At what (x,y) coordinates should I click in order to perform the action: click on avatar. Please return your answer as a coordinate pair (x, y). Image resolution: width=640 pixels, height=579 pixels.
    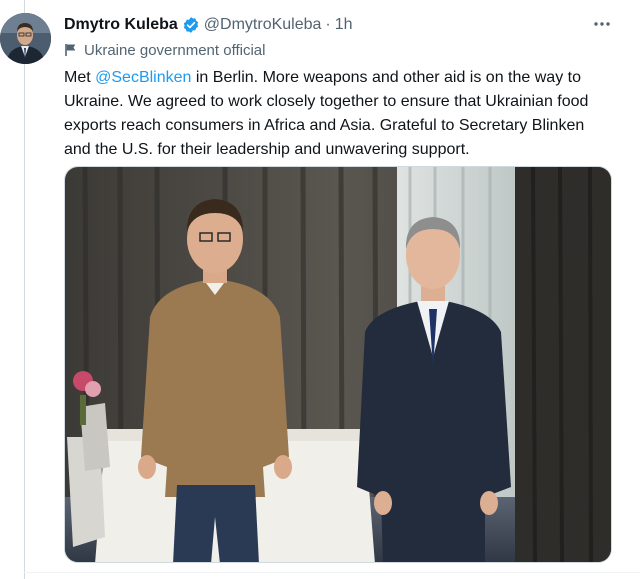
    Looking at the image, I should click on (25, 38).